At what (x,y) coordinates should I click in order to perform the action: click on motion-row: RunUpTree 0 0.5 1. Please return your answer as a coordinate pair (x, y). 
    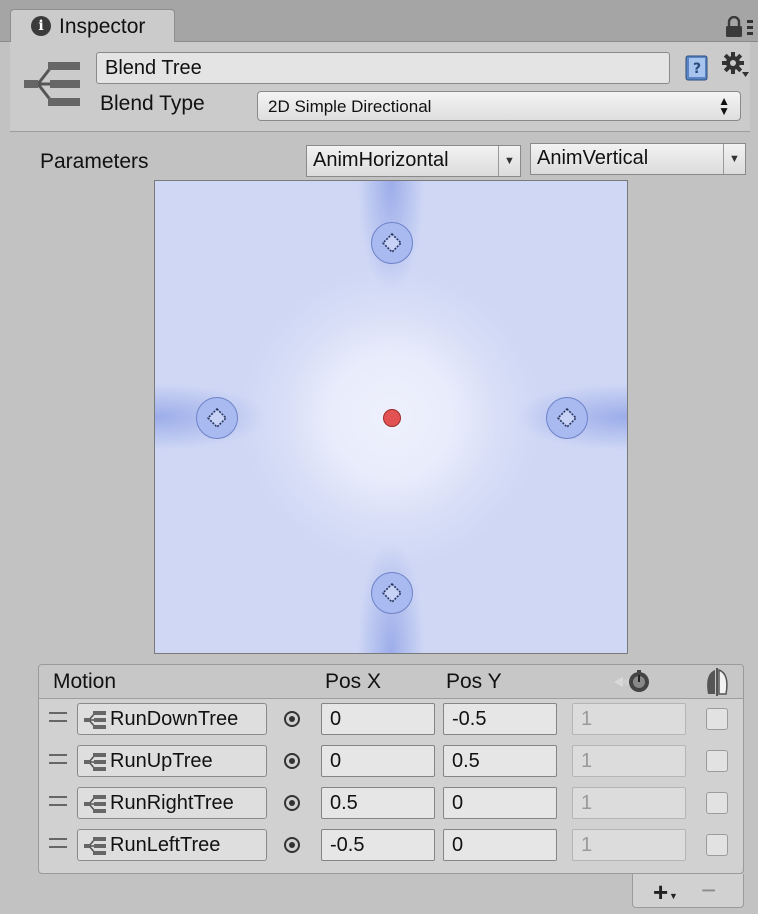
    Looking at the image, I should click on (391, 762).